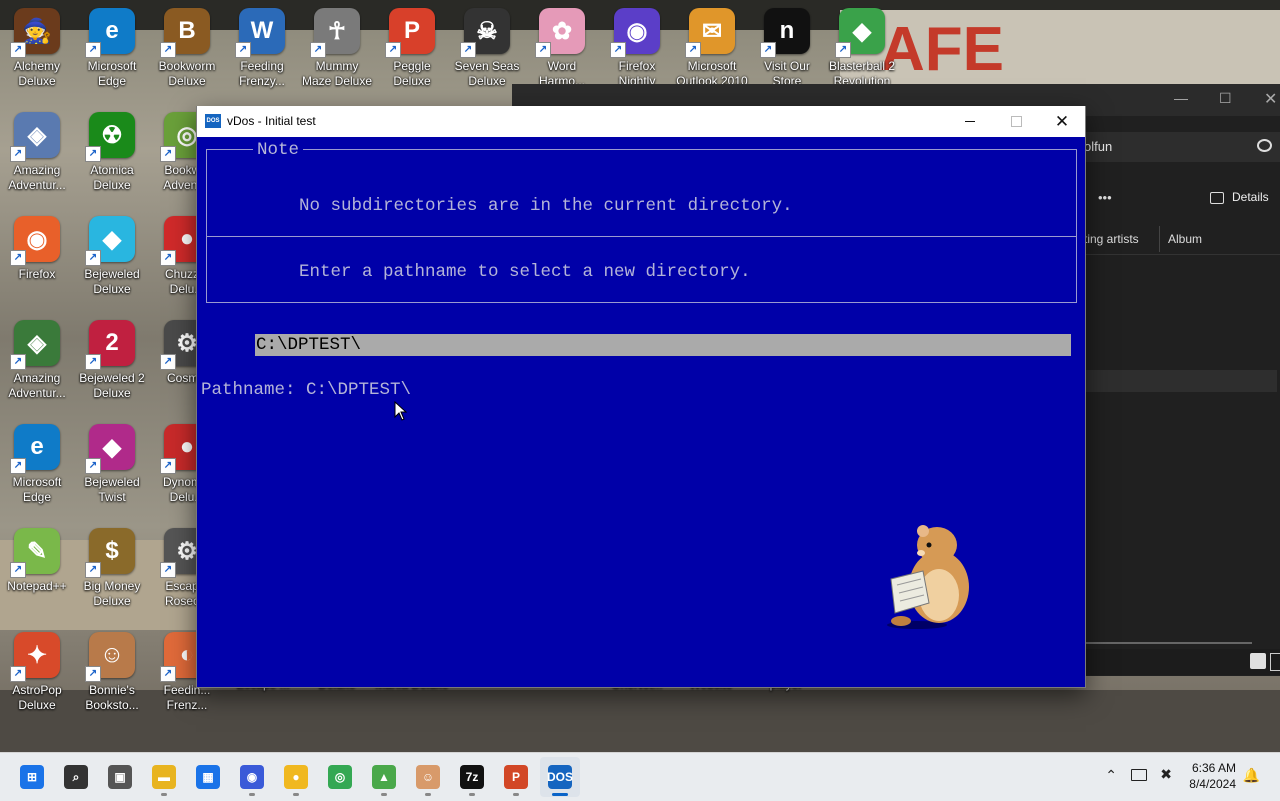 The width and height of the screenshot is (1280, 801). I want to click on taskbar-store-button: ▦, so click(208, 777).